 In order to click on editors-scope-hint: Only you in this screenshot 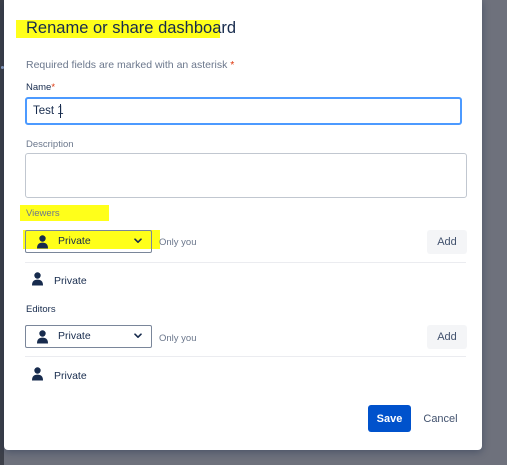, I will do `click(178, 338)`.